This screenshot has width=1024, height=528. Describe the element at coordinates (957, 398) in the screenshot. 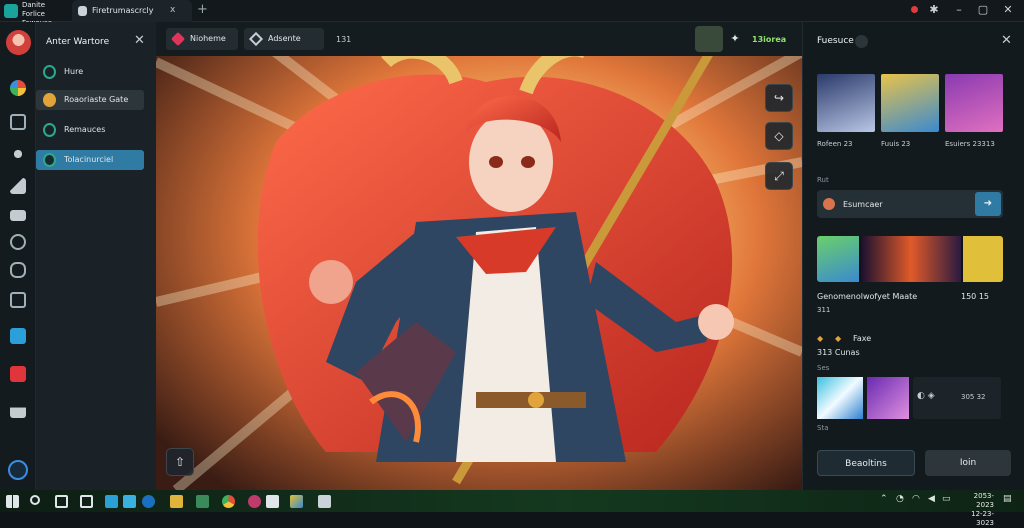

I see `mini-stat-box: ◐ ◈ 305 32` at that location.